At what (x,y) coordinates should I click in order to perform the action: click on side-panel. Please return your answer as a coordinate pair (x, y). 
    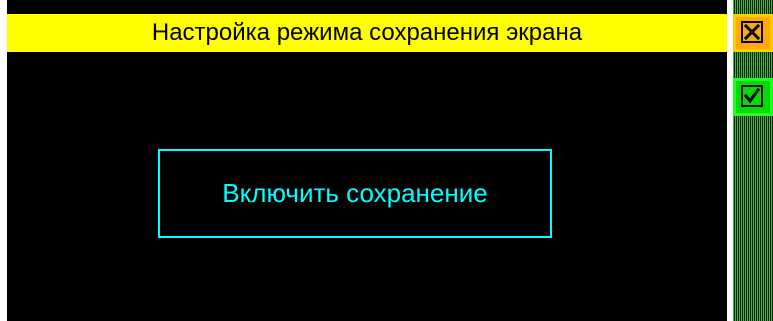
    Looking at the image, I should click on (753, 160).